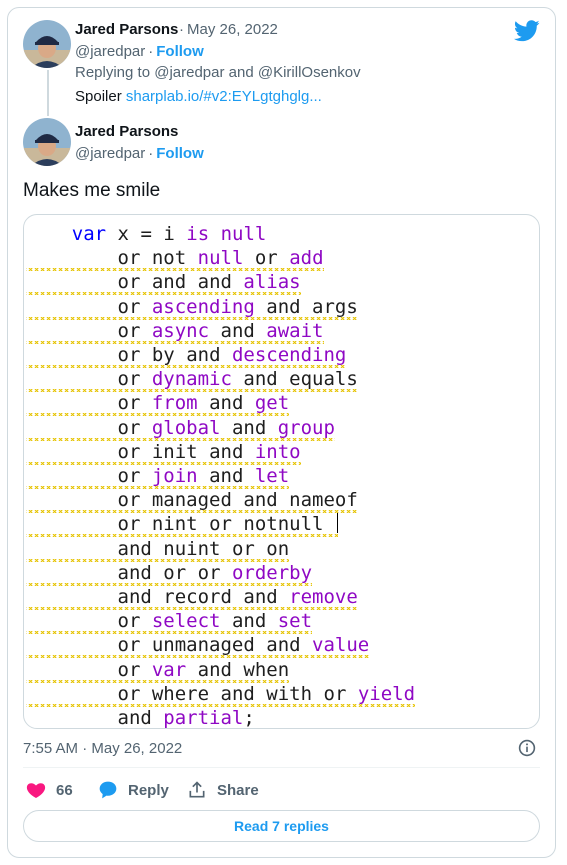 The image size is (567, 865). What do you see at coordinates (92, 190) in the screenshot?
I see `tweet-text: Makes me smile` at bounding box center [92, 190].